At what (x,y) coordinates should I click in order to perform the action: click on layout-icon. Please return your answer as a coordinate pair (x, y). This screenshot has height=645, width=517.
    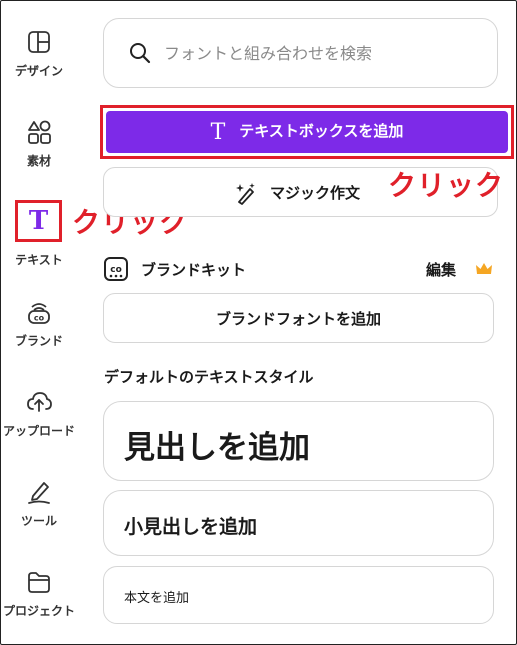
    Looking at the image, I should click on (39, 42).